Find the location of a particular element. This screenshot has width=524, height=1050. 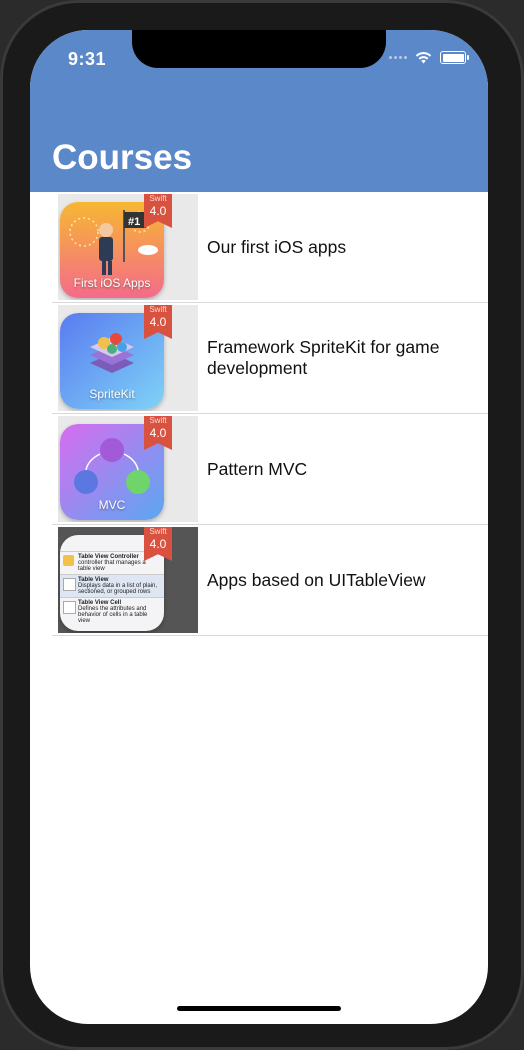

course-thumbnail: #1 First iOS Apps Swift 4.0 is located at coordinates (128, 247).